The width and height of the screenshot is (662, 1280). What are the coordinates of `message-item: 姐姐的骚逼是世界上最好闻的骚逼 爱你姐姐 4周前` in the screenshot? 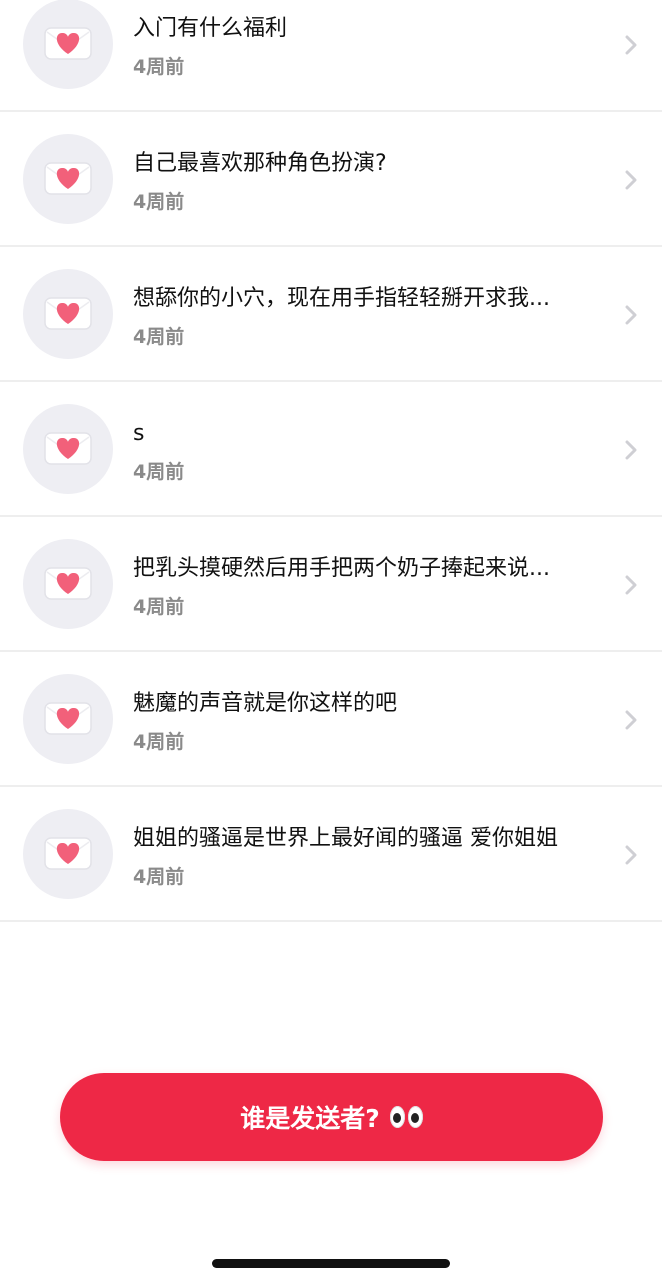 It's located at (331, 854).